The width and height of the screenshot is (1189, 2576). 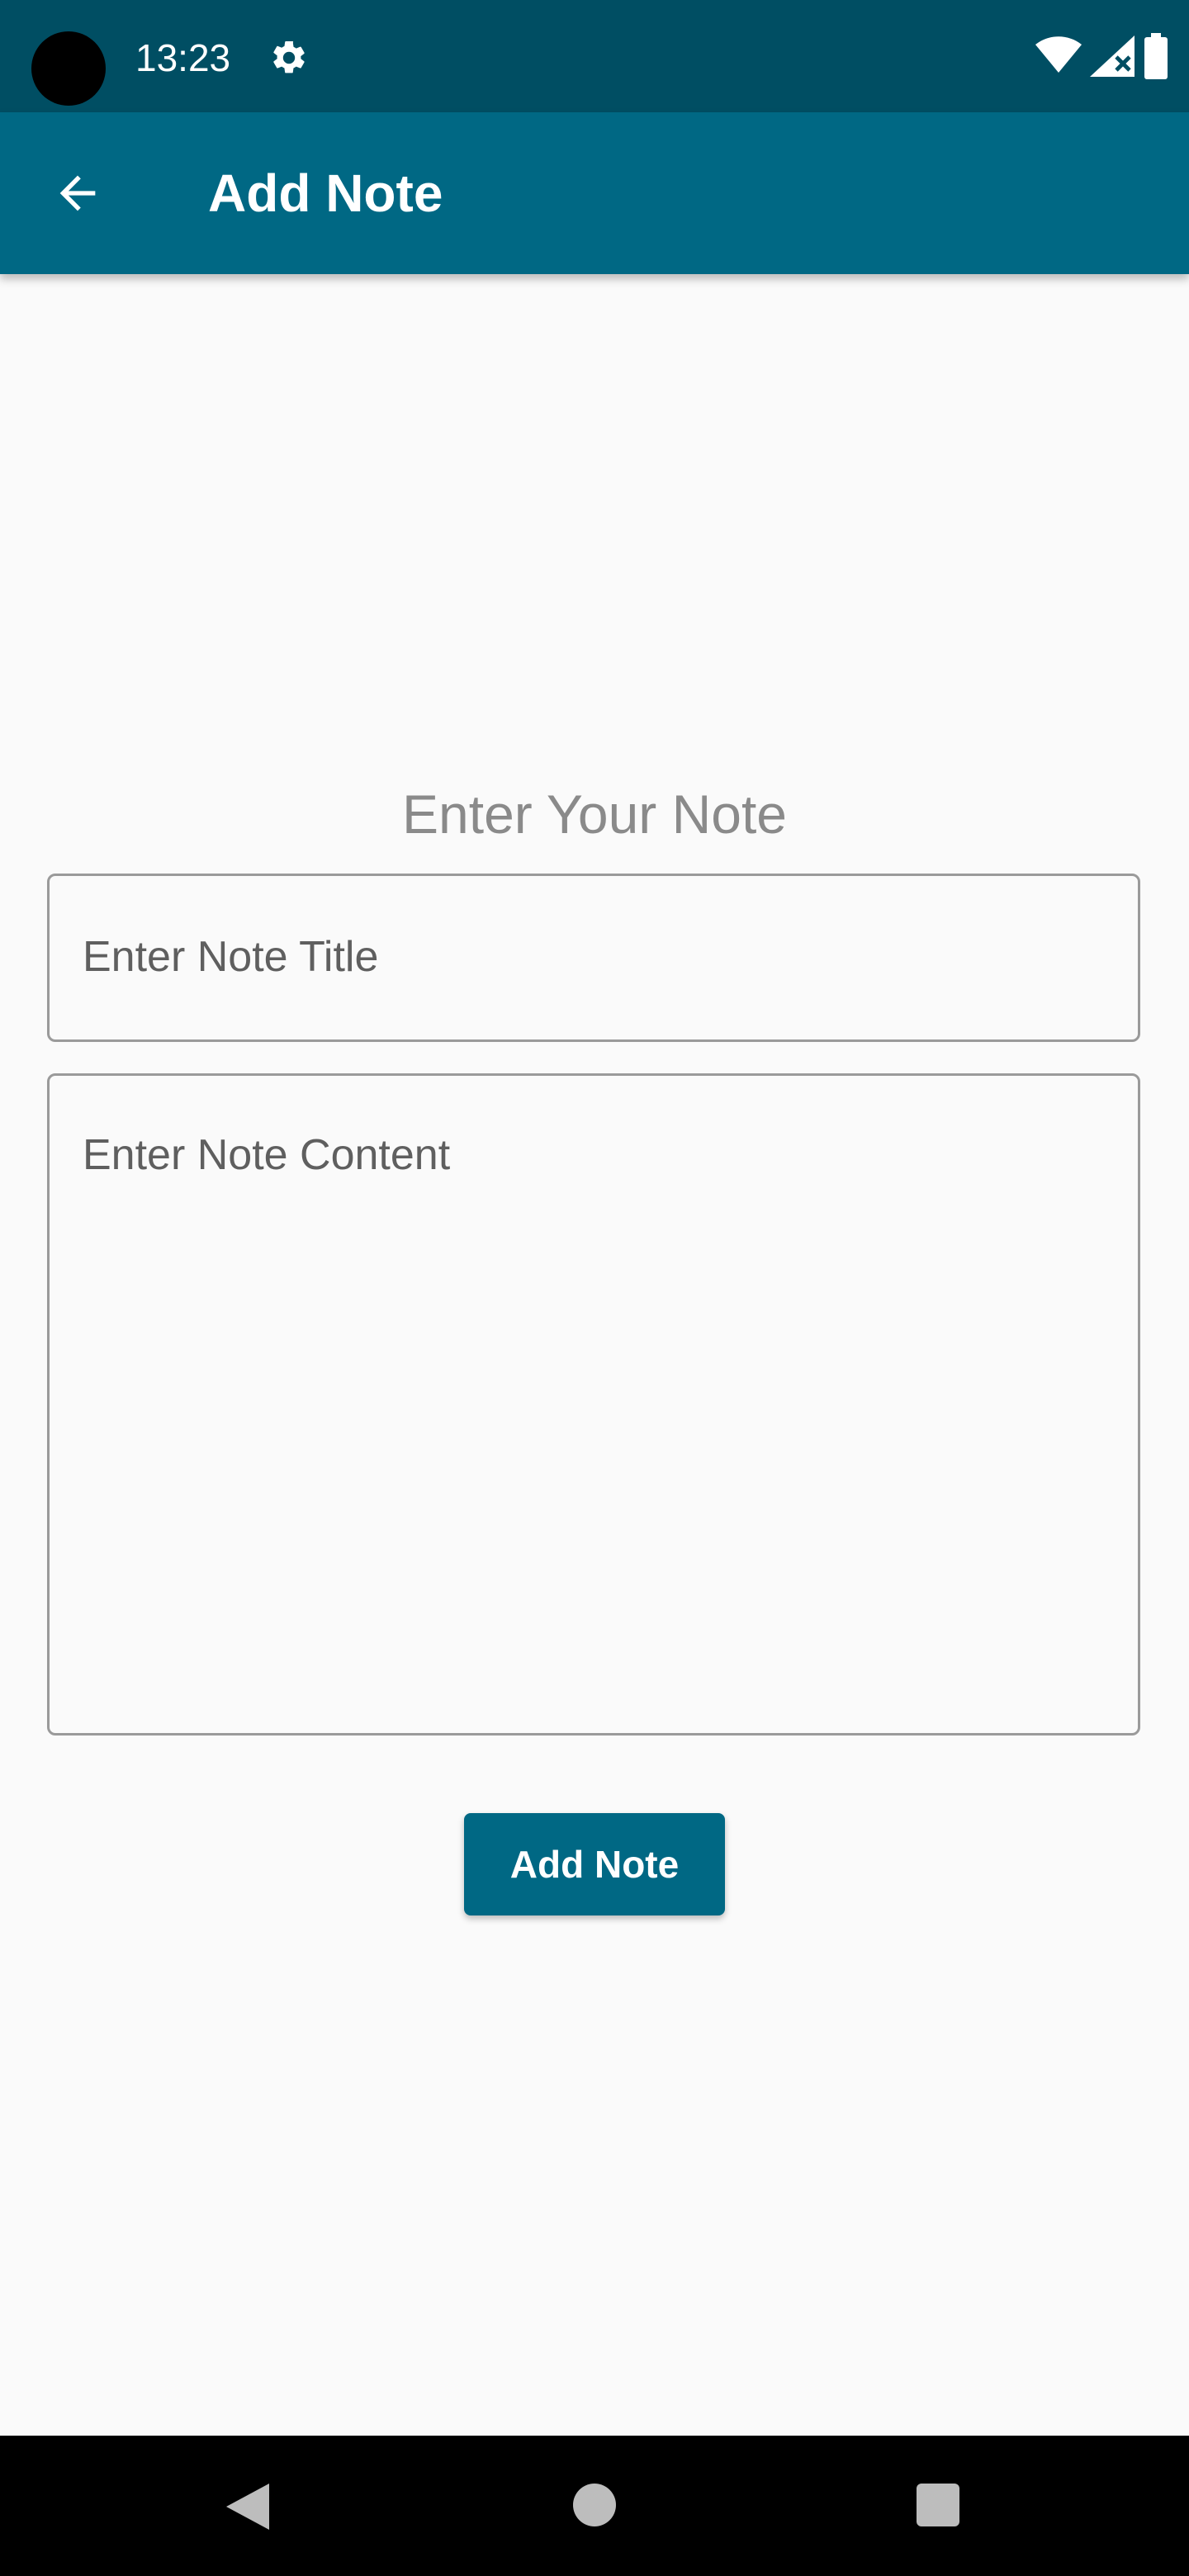 I want to click on gear-icon, so click(x=289, y=56).